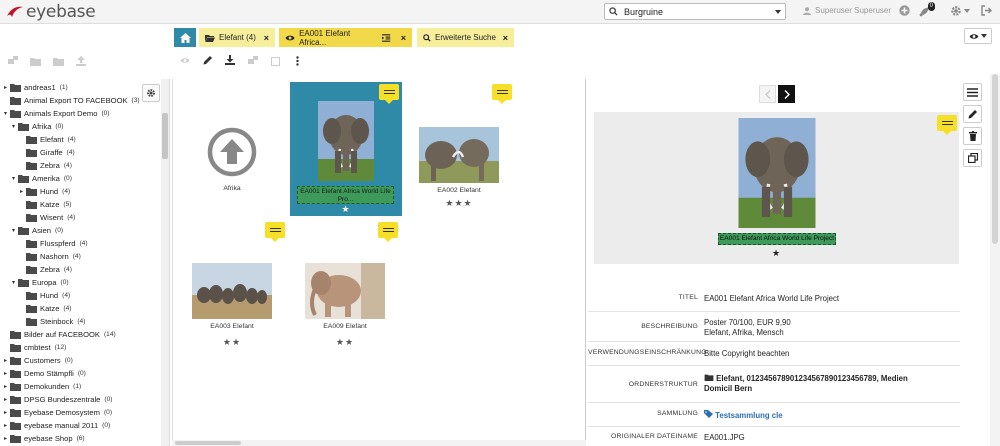 Image resolution: width=1000 pixels, height=446 pixels. What do you see at coordinates (42, 386) in the screenshot?
I see `tree-item: ▸ Demokunden (1)` at bounding box center [42, 386].